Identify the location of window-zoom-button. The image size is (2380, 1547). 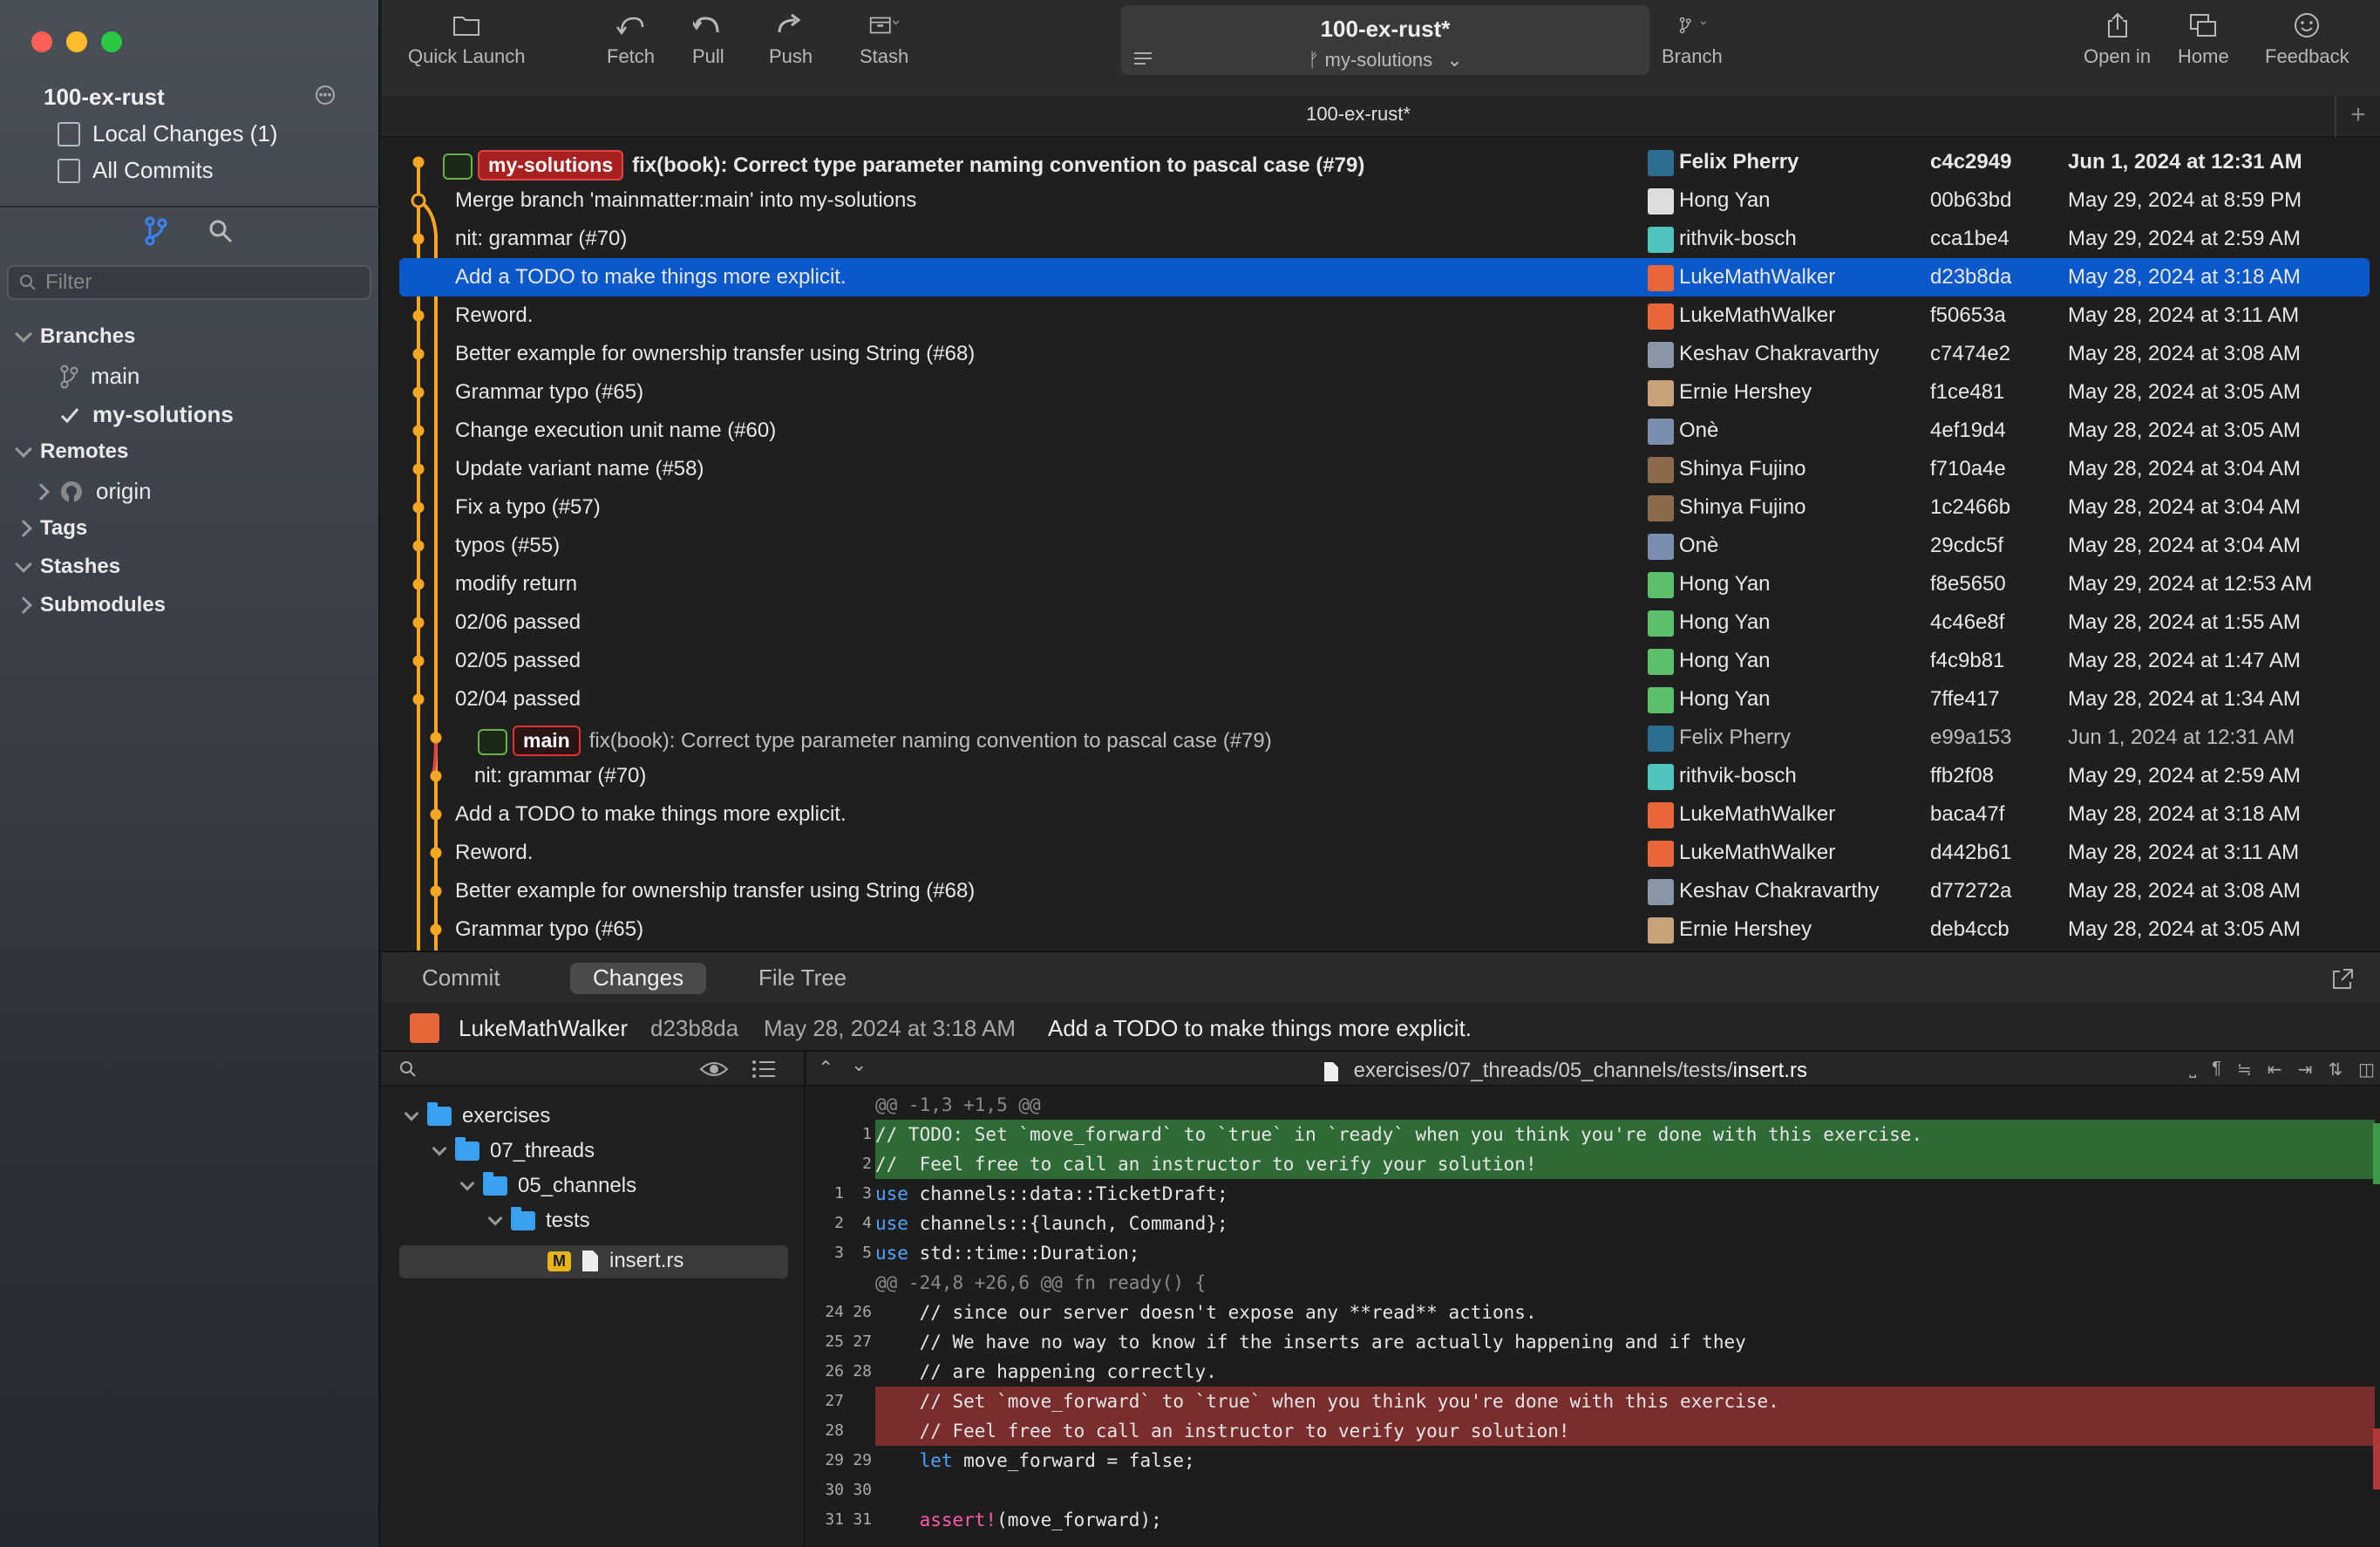
(111, 41).